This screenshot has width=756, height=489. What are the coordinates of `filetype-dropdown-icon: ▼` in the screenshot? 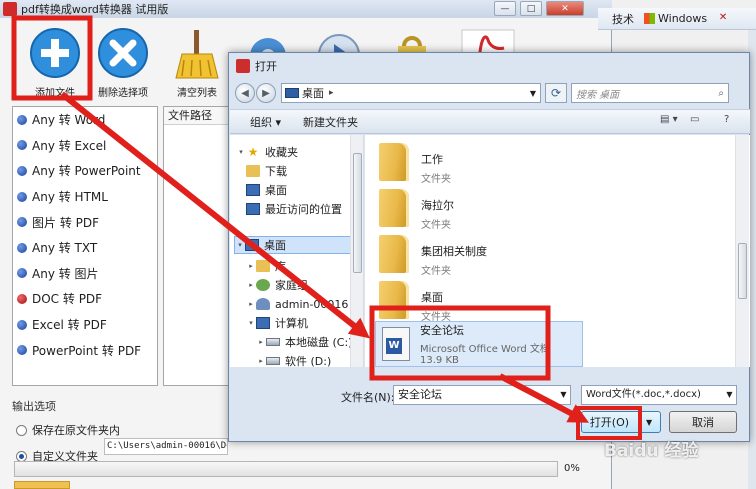 It's located at (729, 395).